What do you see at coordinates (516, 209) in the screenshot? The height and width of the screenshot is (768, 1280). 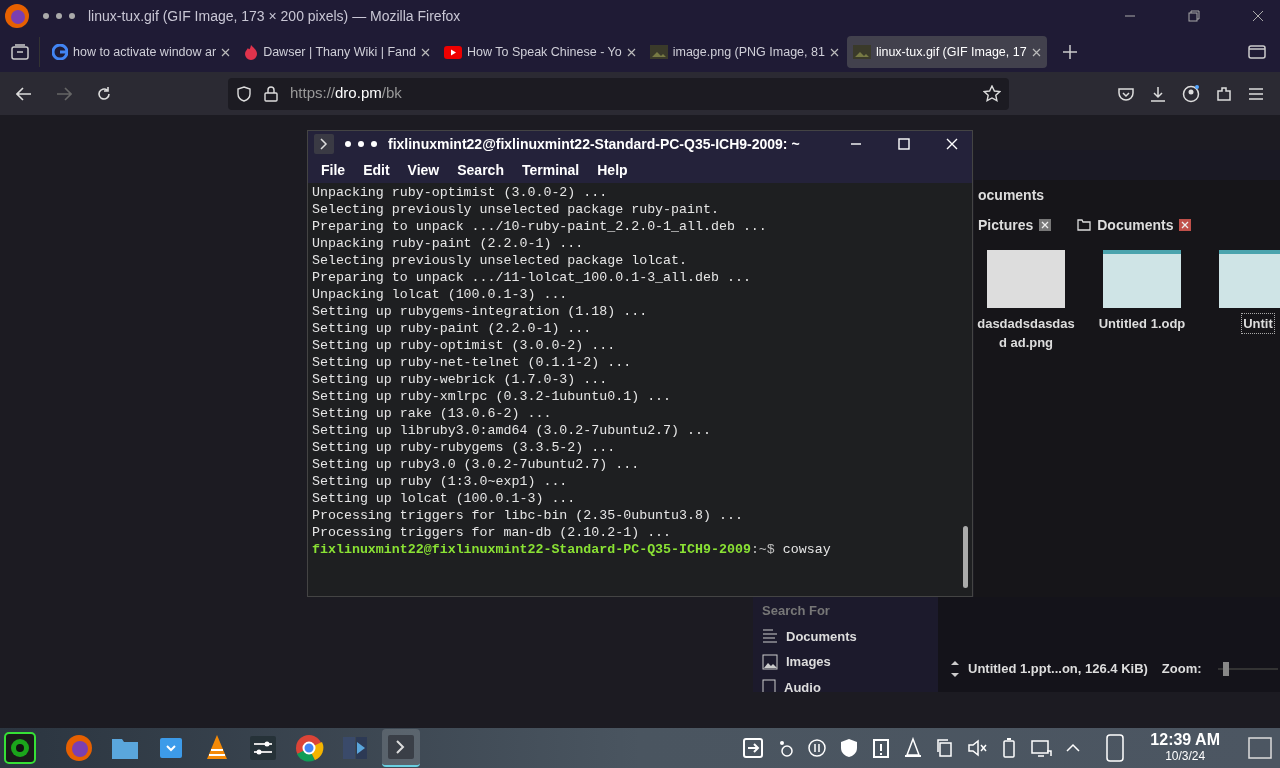 I see `terminal-line: Selecting previously unselected package ruby-paint.` at bounding box center [516, 209].